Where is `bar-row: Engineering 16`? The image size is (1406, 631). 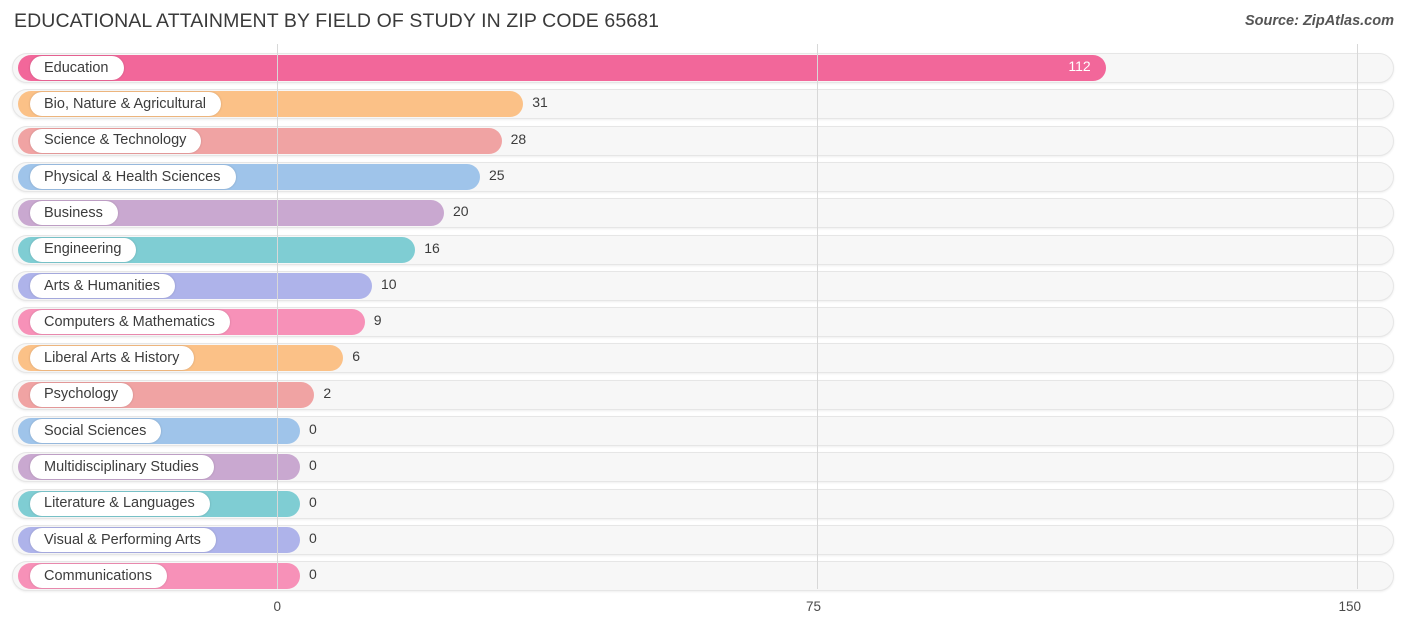 bar-row: Engineering 16 is located at coordinates (703, 249).